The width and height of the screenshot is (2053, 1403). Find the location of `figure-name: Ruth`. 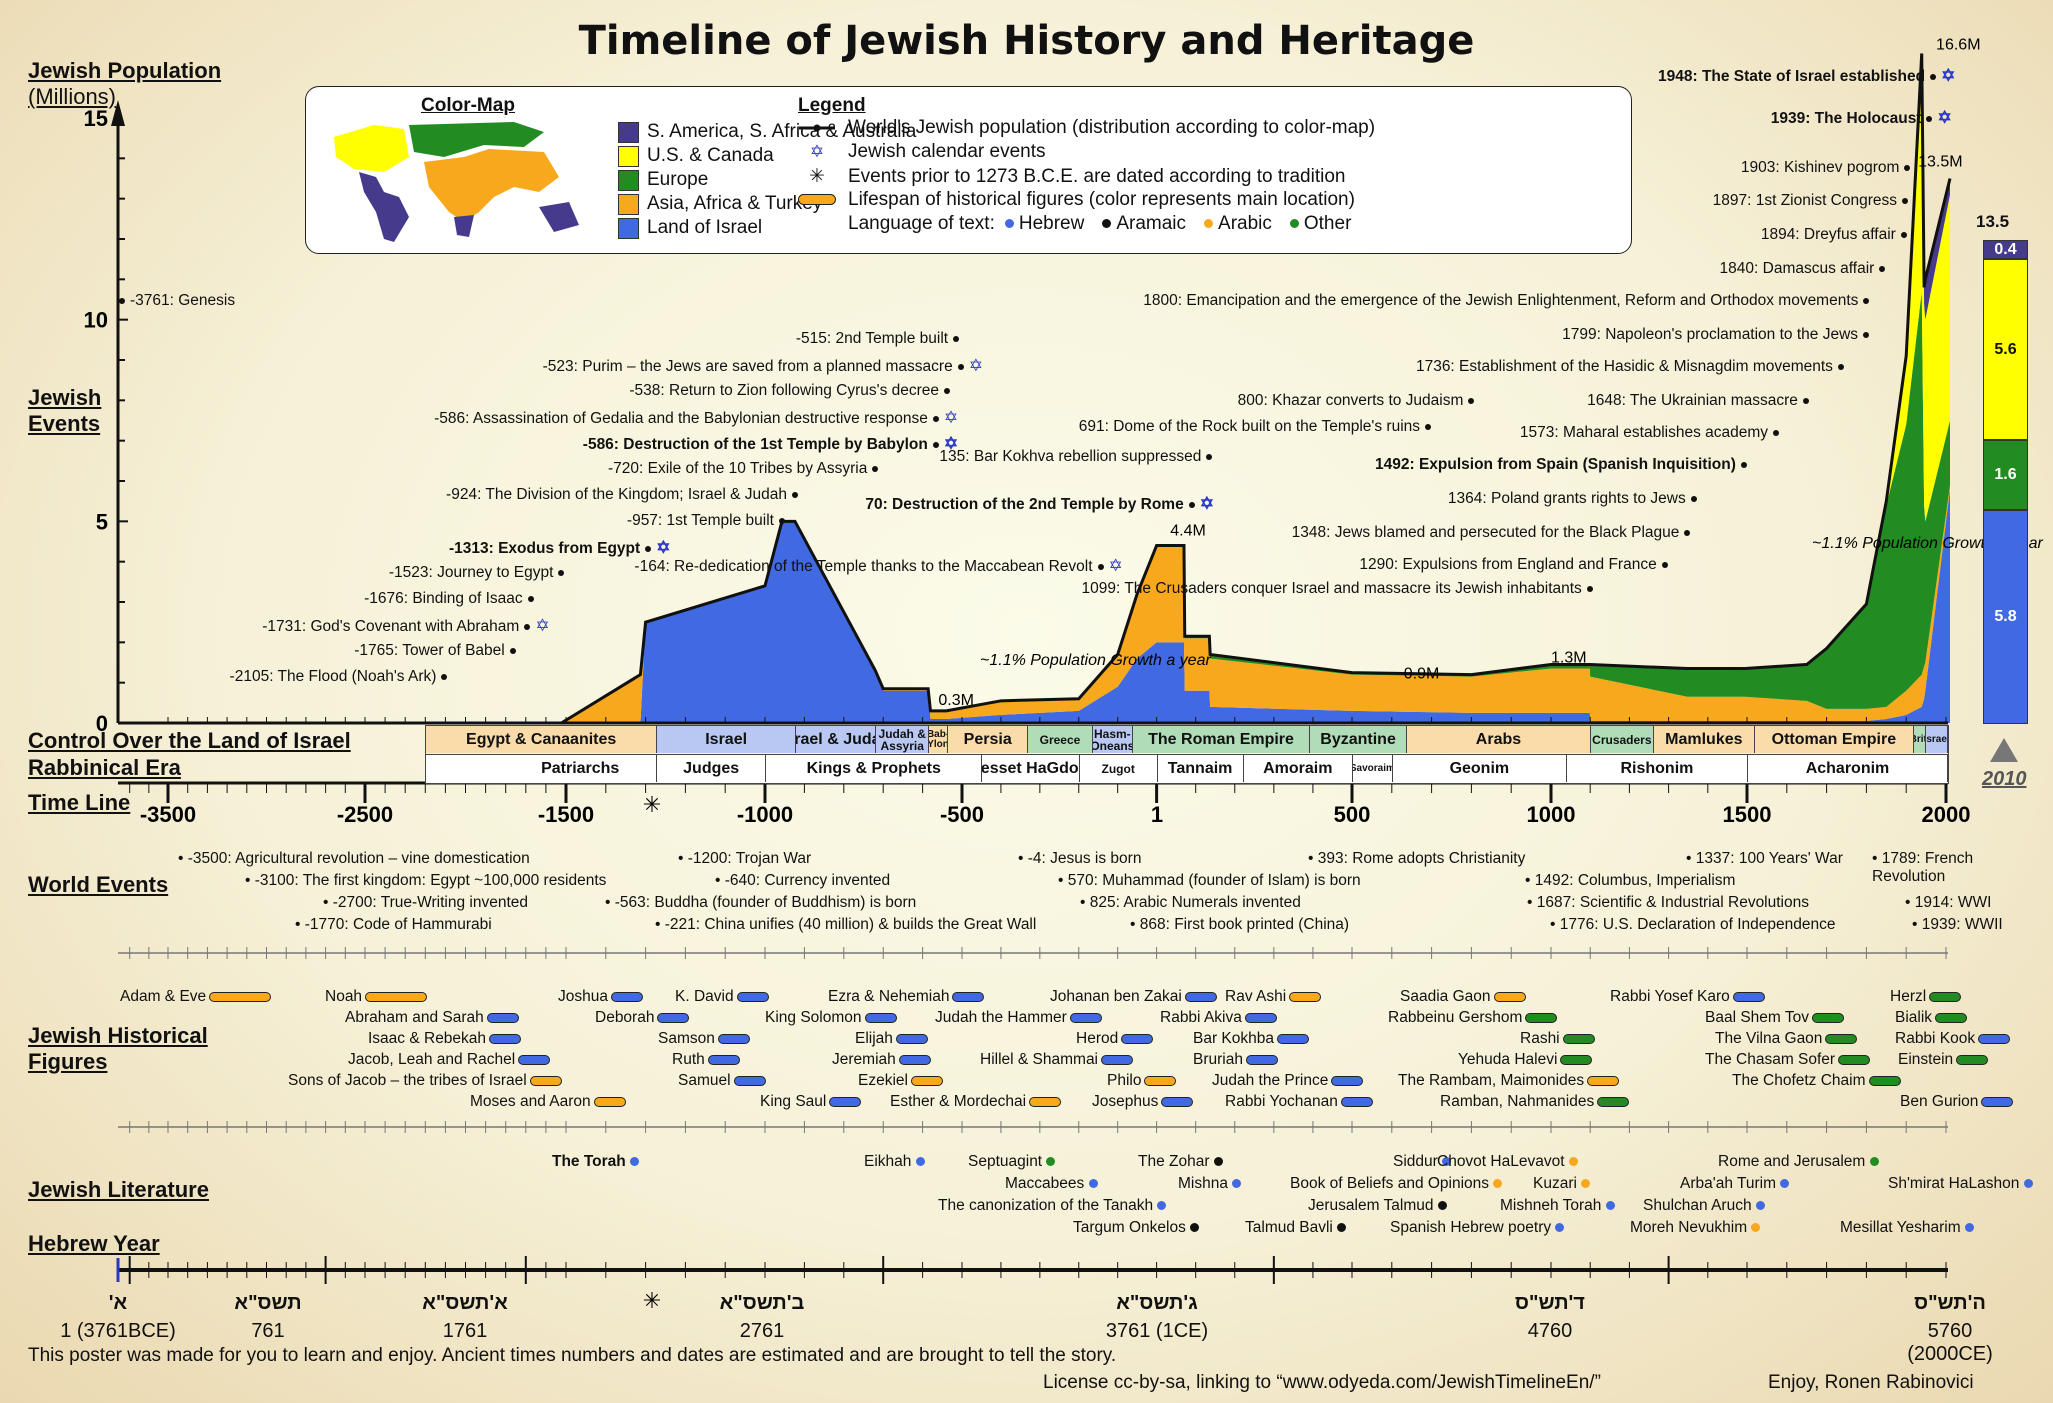

figure-name: Ruth is located at coordinates (688, 1059).